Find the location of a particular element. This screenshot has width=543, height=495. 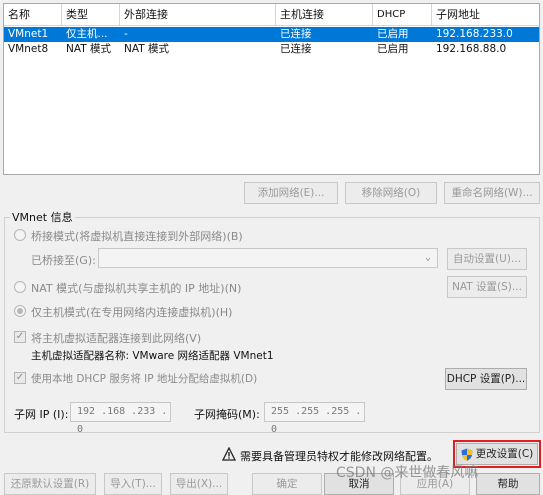

hostonly-radio is located at coordinates (20, 311).